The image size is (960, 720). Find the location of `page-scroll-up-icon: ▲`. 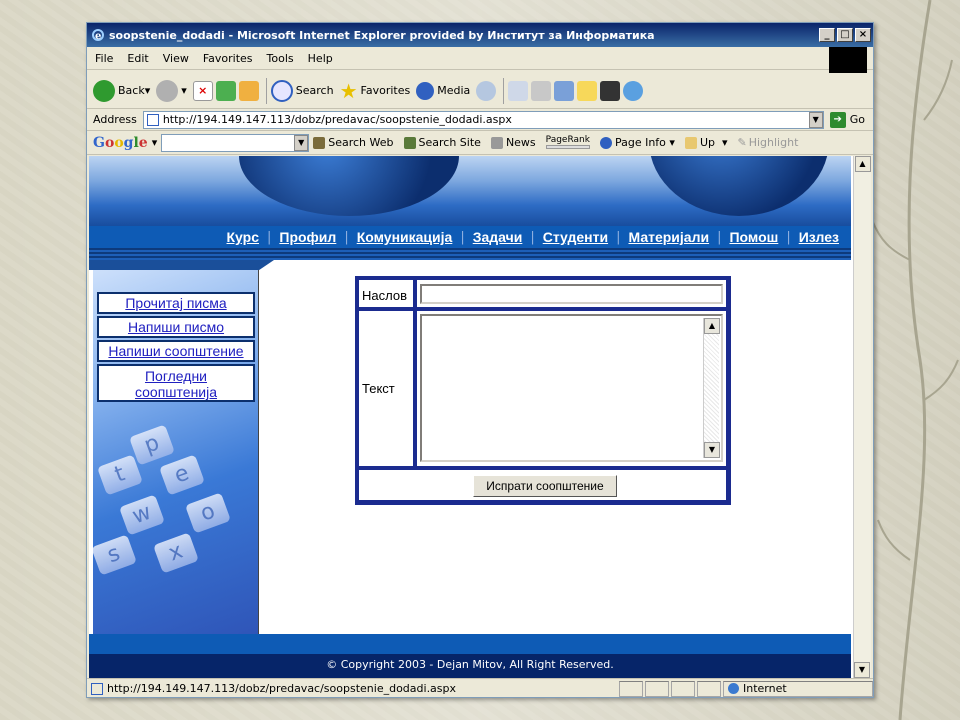

page-scroll-up-icon: ▲ is located at coordinates (862, 164).